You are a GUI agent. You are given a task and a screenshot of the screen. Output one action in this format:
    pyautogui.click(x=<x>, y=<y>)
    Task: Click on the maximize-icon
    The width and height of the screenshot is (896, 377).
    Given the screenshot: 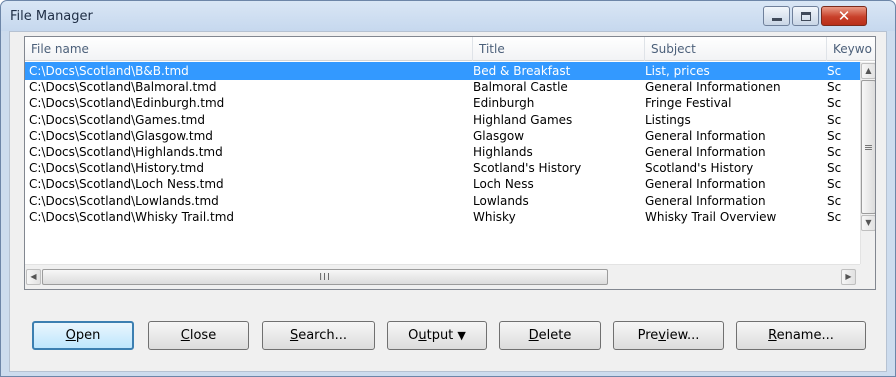 What is the action you would take?
    pyautogui.click(x=805, y=16)
    